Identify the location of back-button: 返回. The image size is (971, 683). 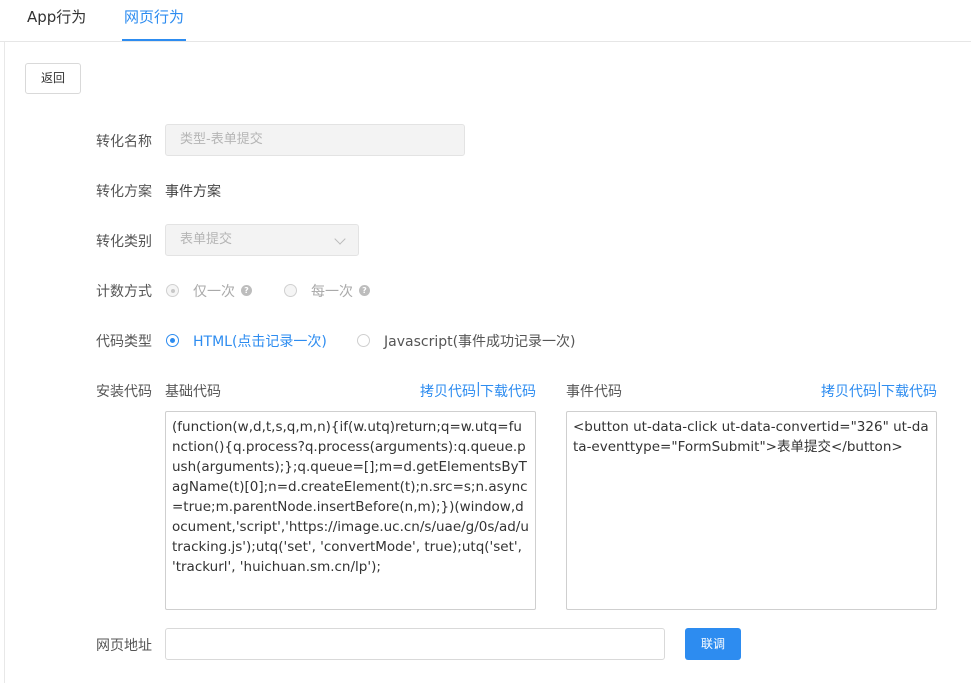
(53, 78).